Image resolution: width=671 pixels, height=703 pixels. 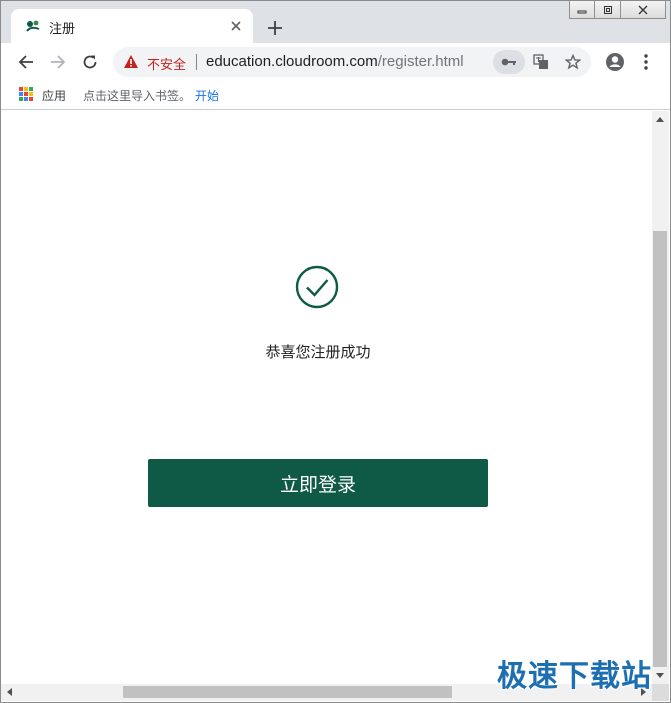 I want to click on reload-button, so click(x=90, y=62).